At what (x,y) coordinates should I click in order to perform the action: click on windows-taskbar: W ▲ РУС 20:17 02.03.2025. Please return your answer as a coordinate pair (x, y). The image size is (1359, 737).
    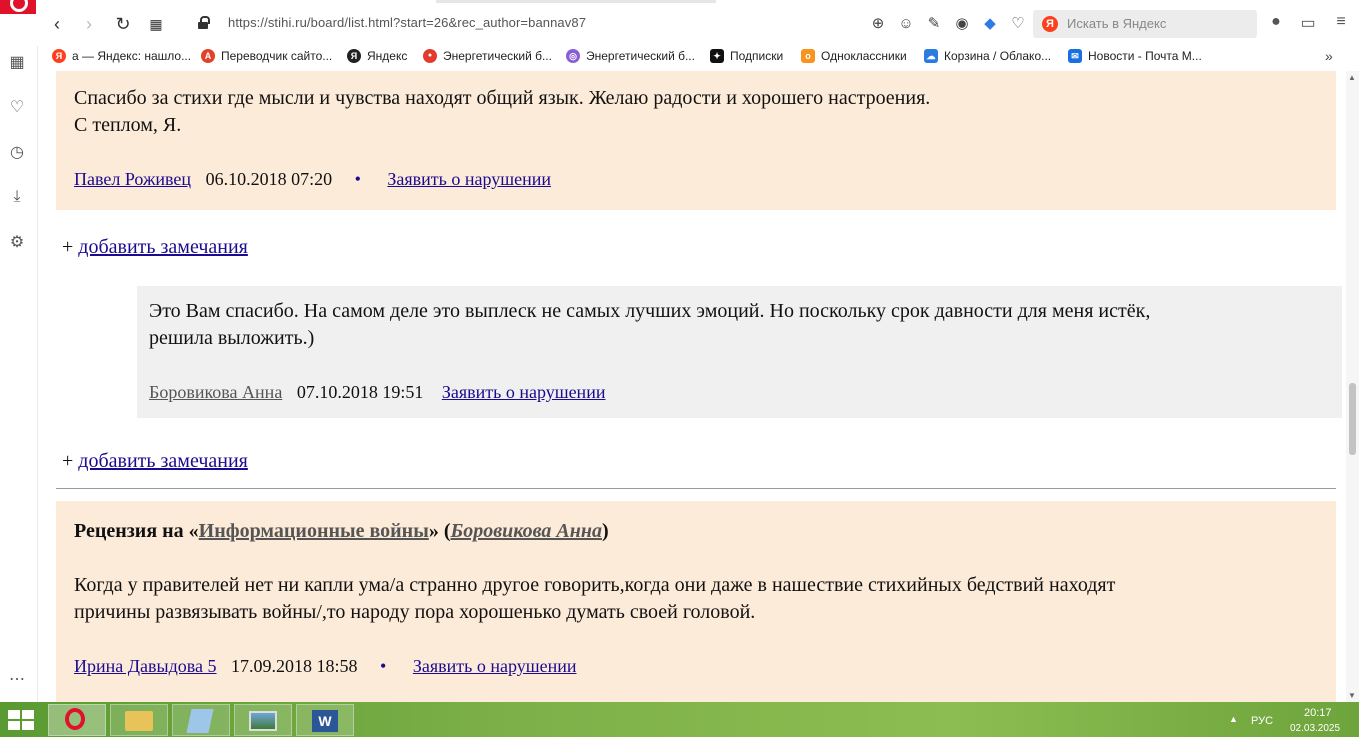
    Looking at the image, I should click on (679, 719).